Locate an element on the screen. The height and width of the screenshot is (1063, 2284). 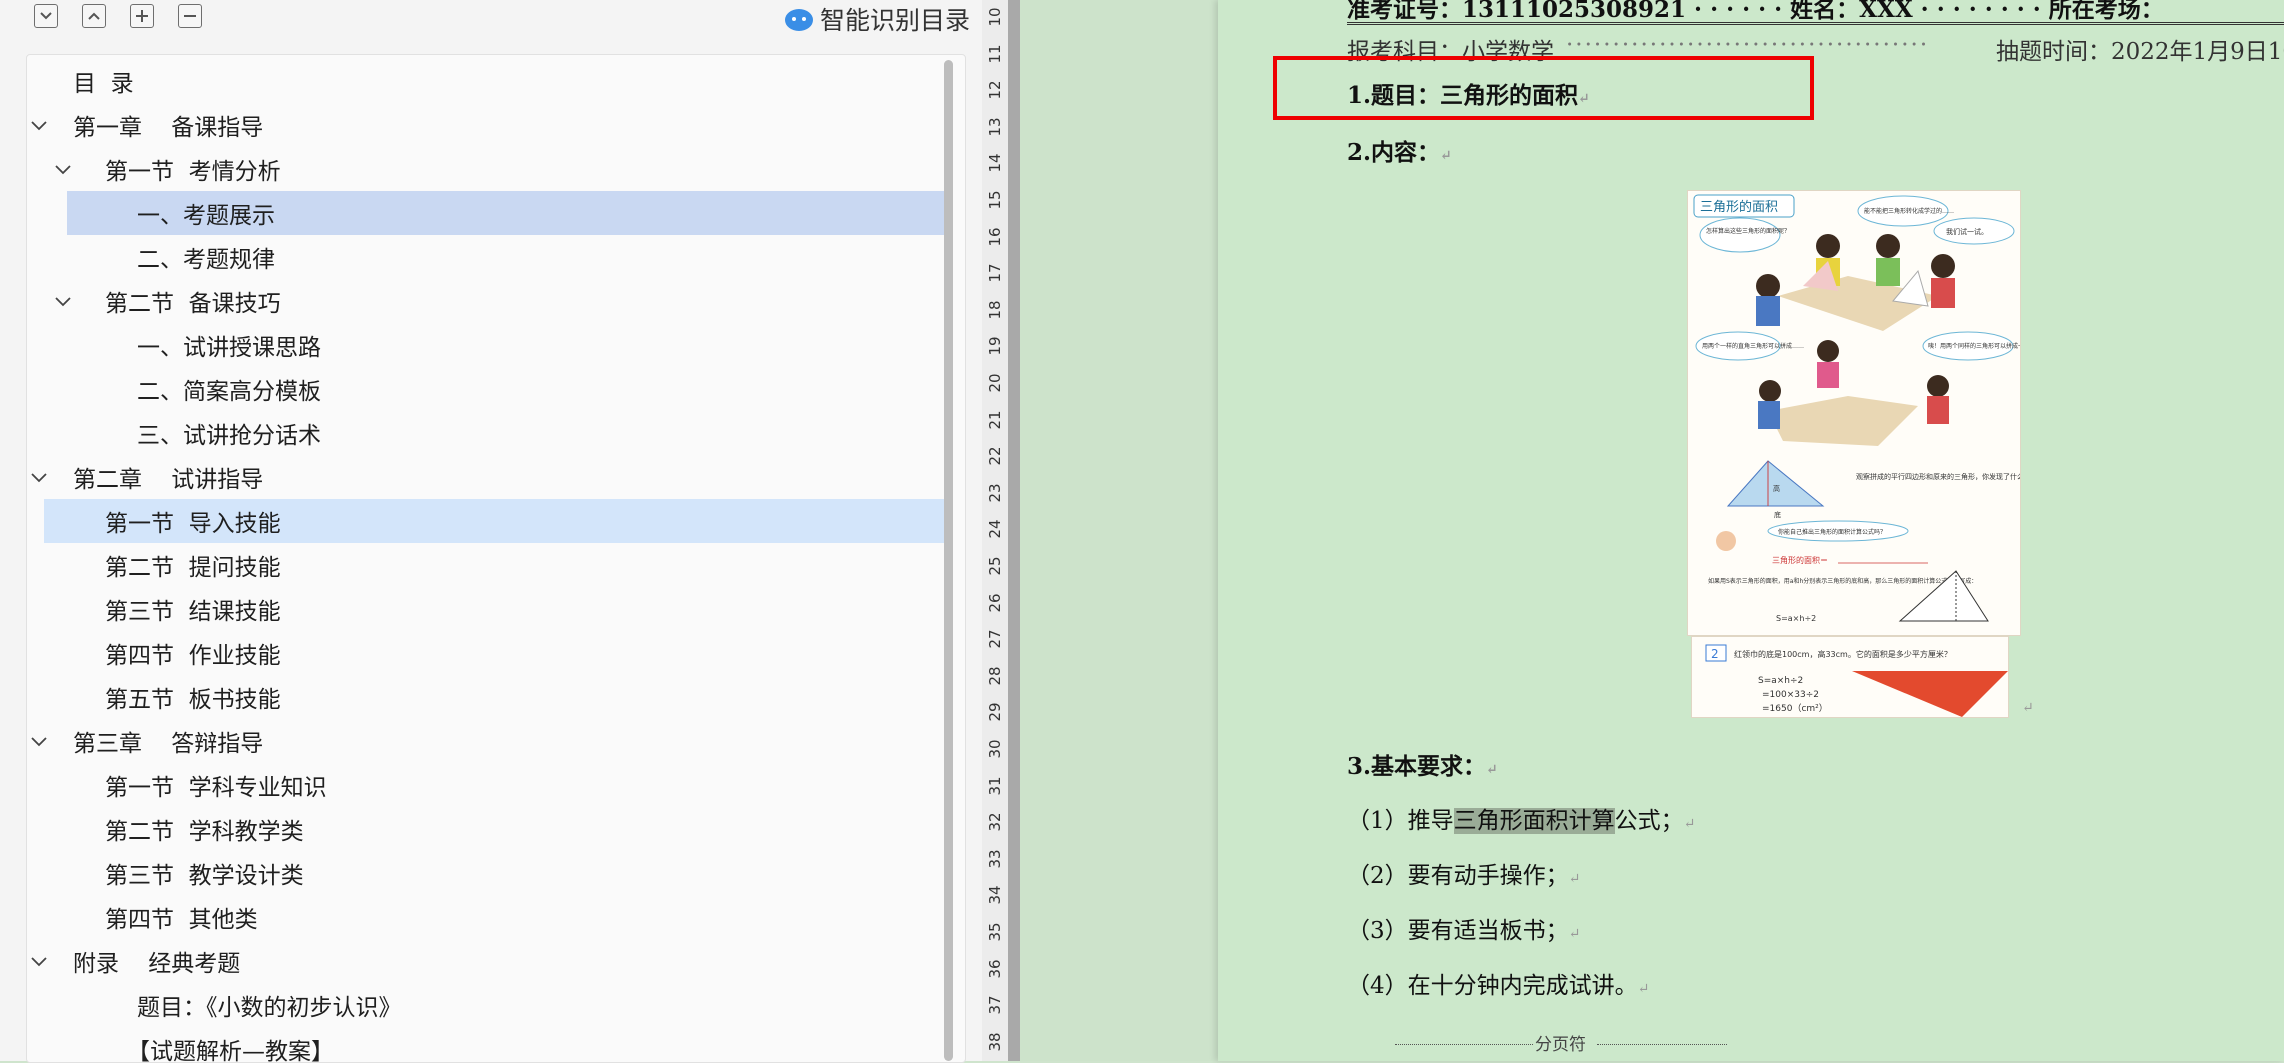
requirement-3: （3）要有适当板书；↵ is located at coordinates (1463, 928).